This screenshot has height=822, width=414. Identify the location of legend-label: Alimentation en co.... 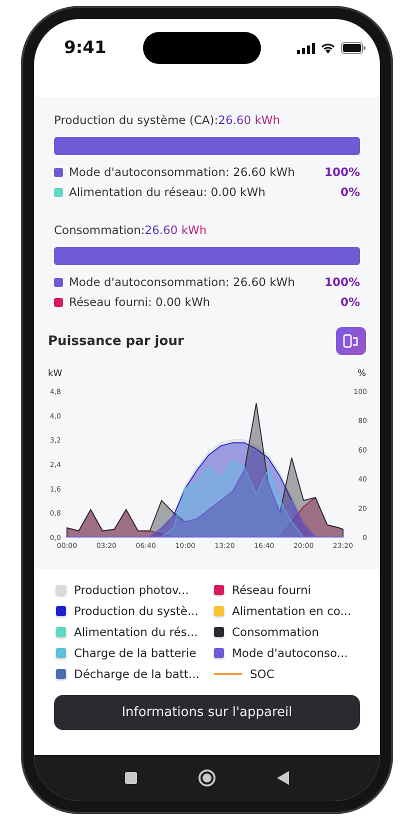
(292, 611).